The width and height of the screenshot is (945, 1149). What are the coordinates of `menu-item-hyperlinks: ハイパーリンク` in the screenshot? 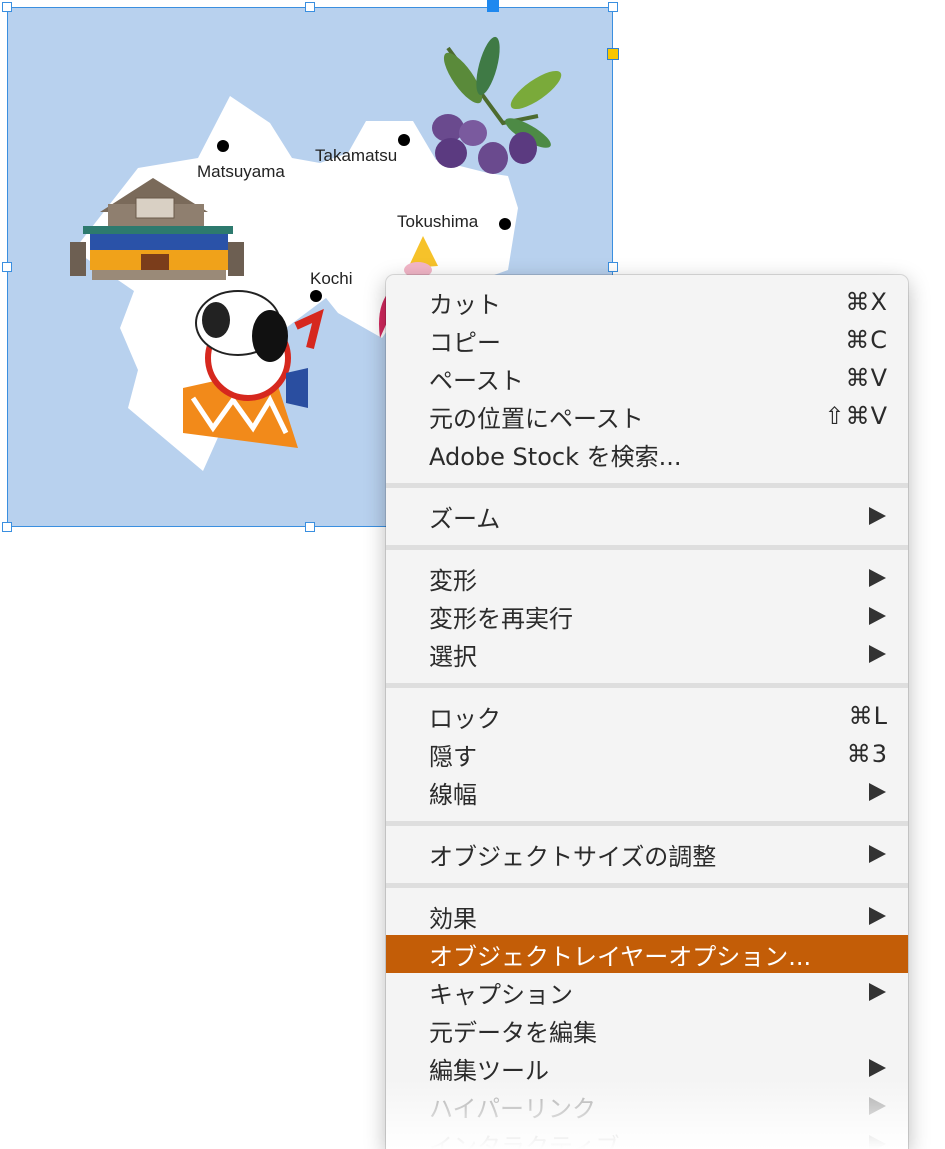 It's located at (647, 1106).